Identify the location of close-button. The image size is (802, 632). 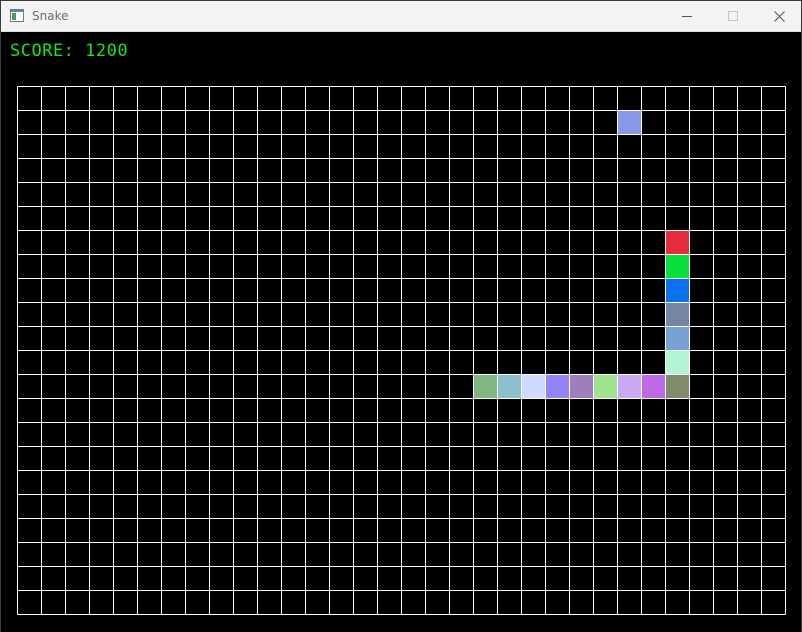
(779, 16).